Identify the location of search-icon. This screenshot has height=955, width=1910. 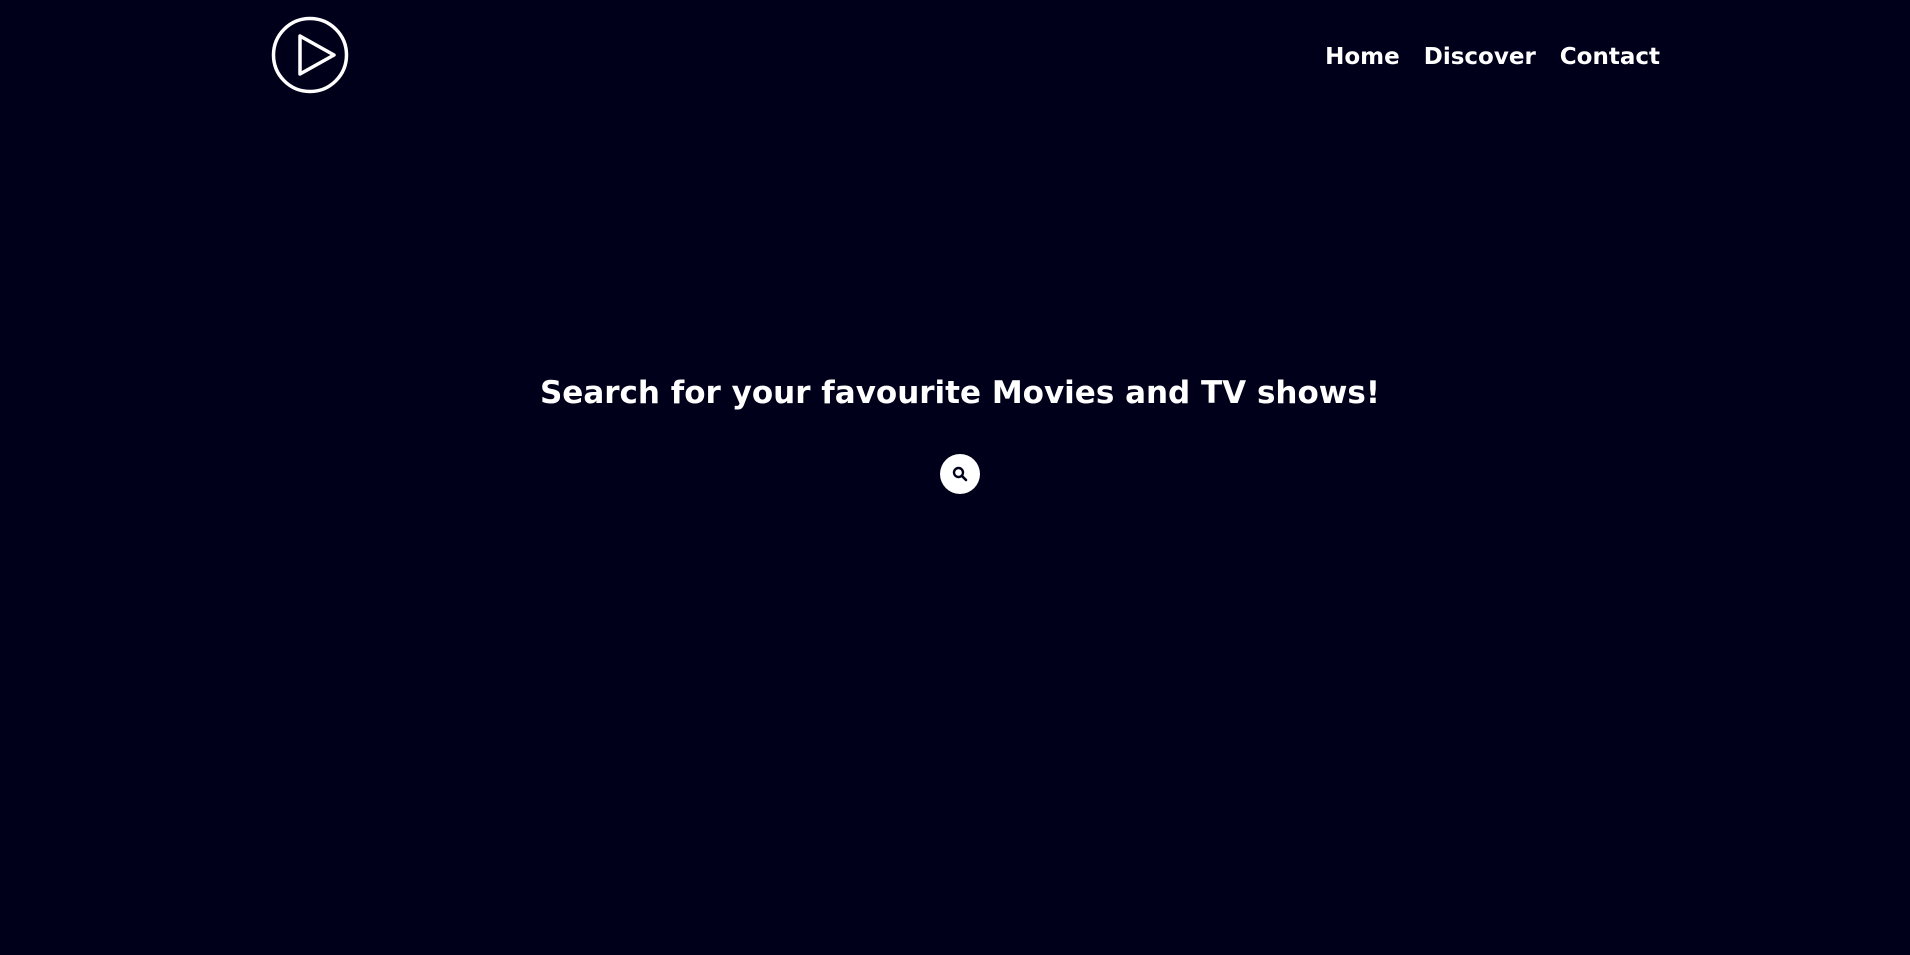
(960, 474).